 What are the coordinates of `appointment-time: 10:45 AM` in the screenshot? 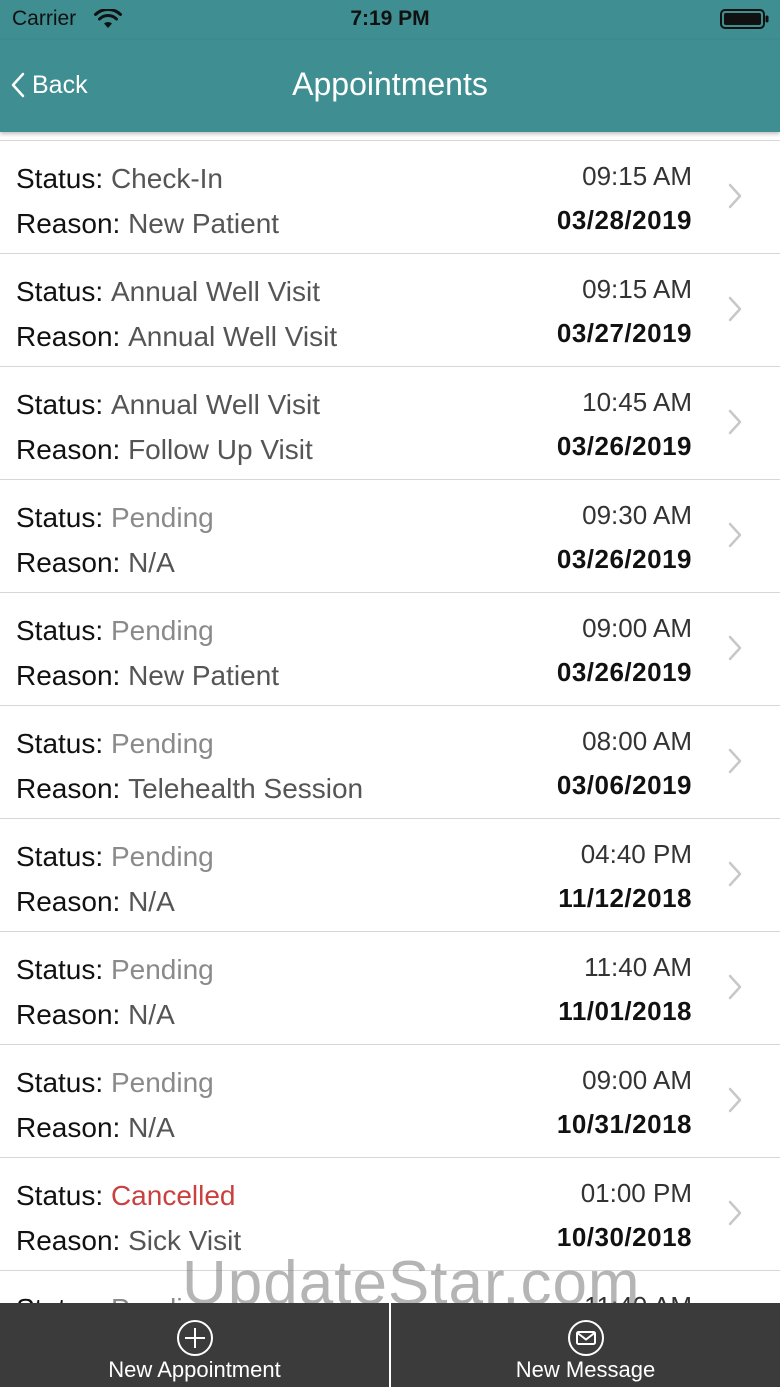 It's located at (637, 402).